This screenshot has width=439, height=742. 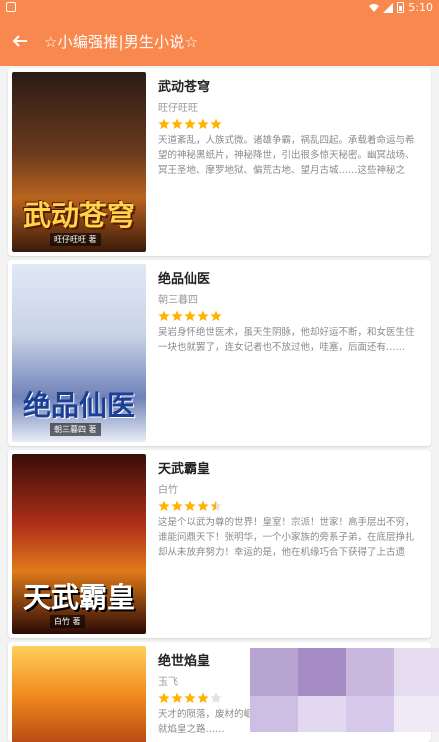 I want to click on book-author: 朝三暮四, so click(x=178, y=300).